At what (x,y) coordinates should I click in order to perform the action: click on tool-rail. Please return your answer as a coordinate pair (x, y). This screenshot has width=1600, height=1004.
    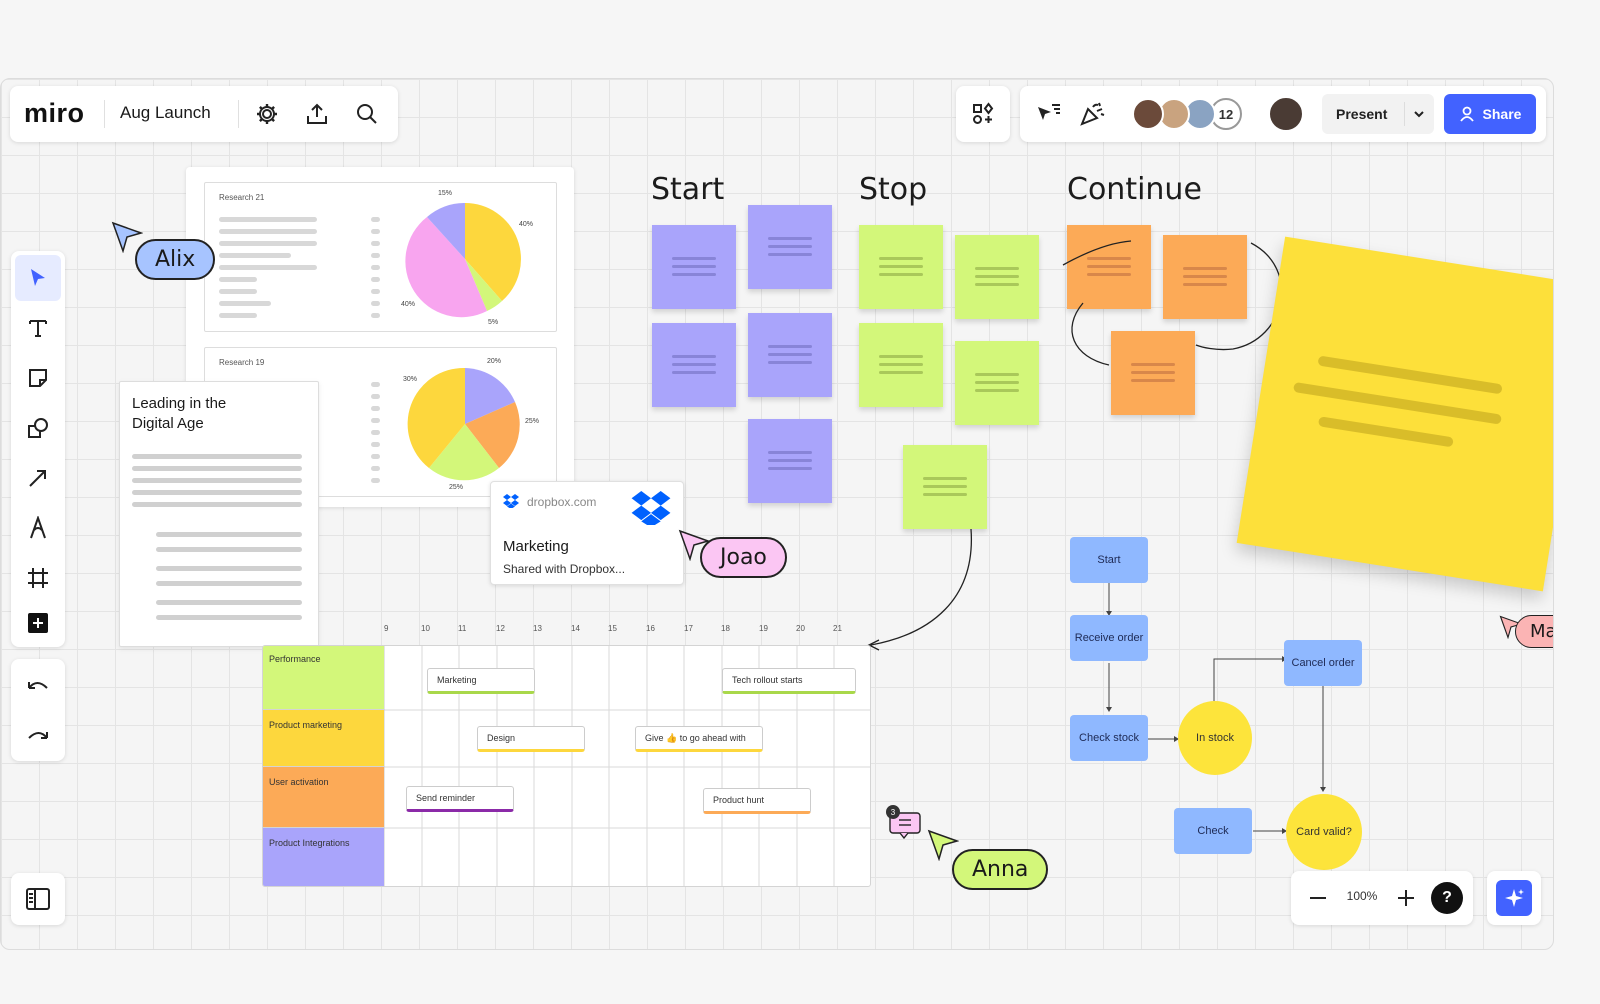
    Looking at the image, I should click on (38, 449).